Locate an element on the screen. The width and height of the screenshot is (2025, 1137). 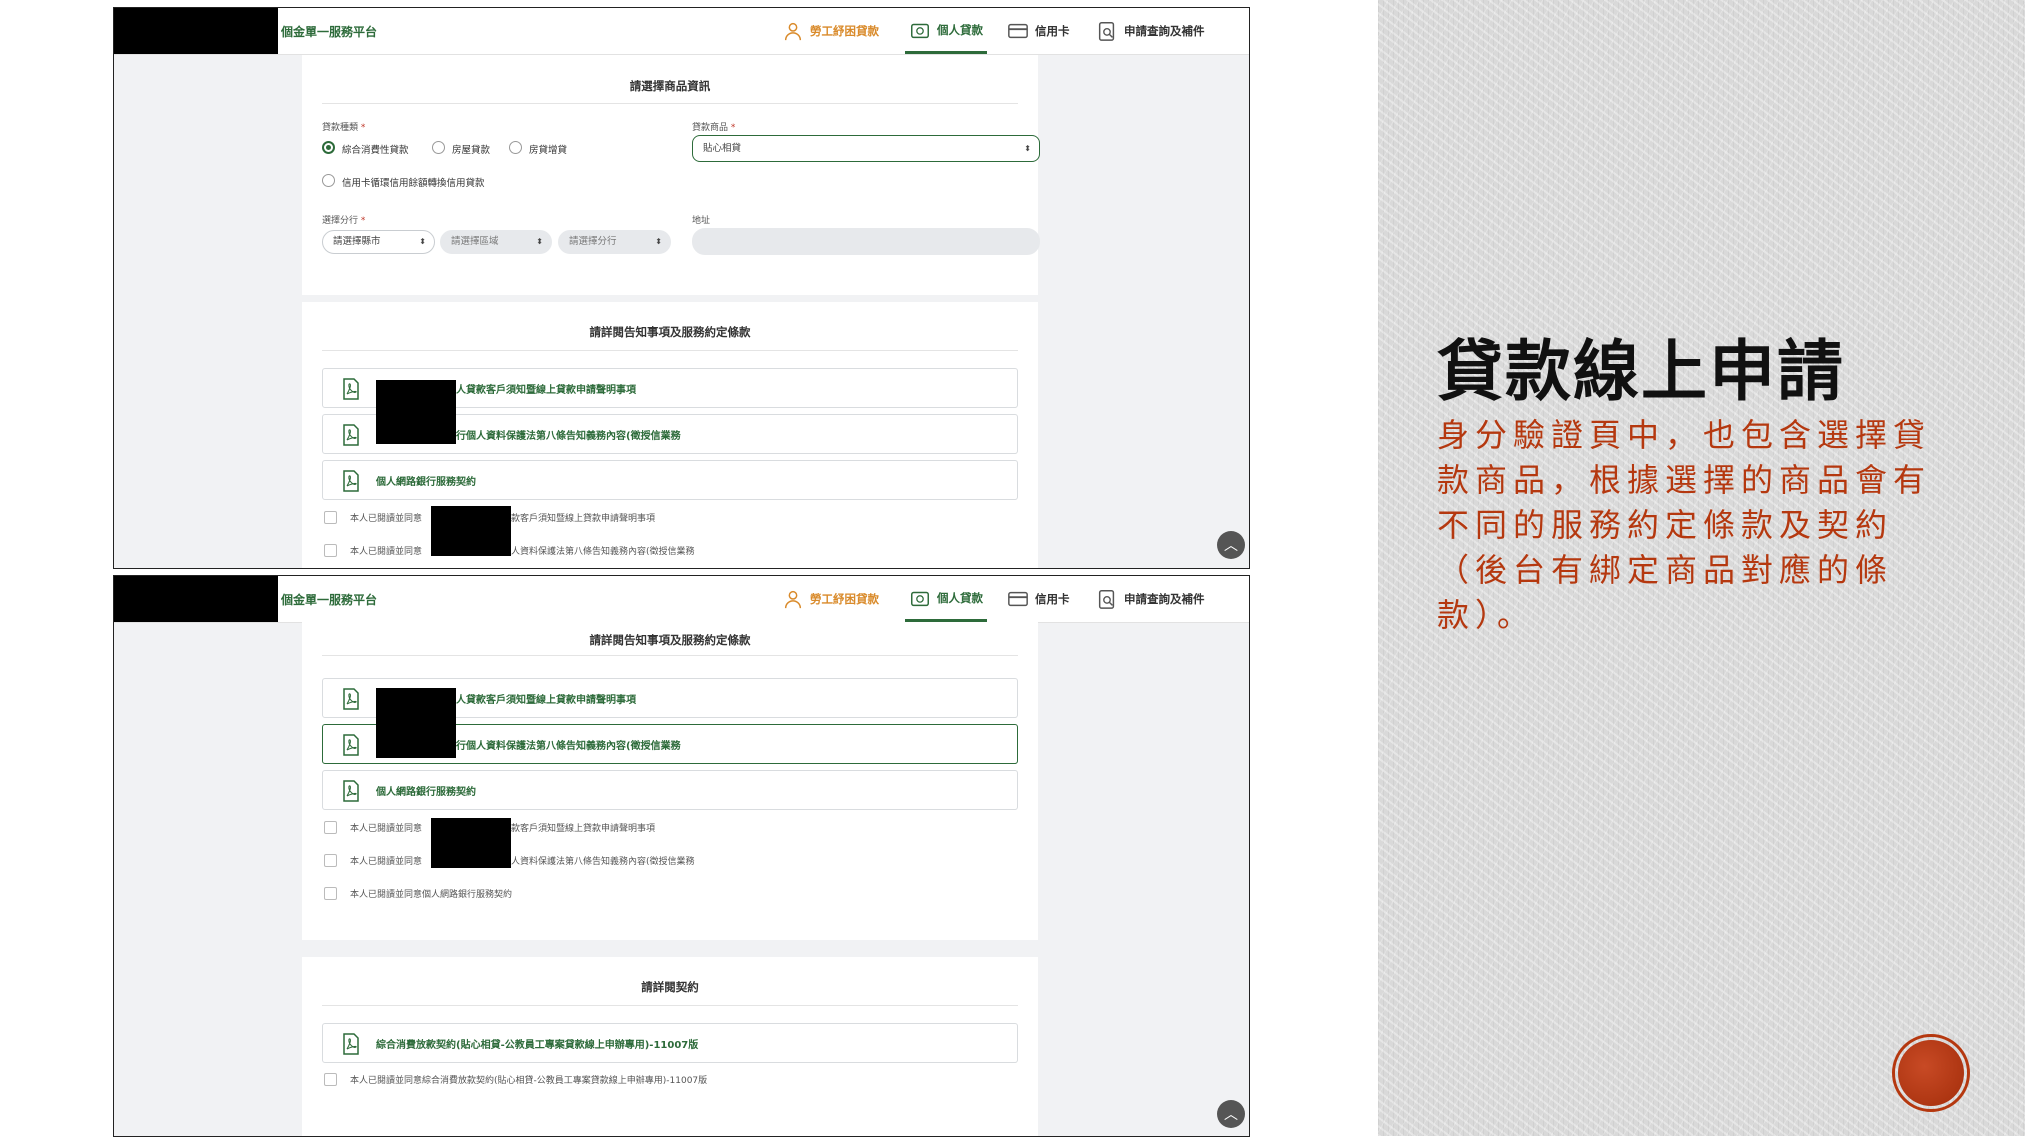
money-icon is located at coordinates (920, 30).